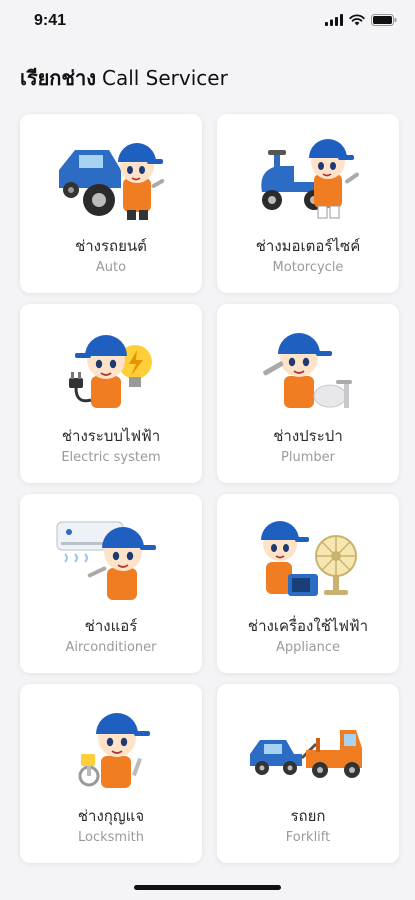  Describe the element at coordinates (111, 816) in the screenshot. I see `service-label-thai: ช่างกุญแจ` at that location.